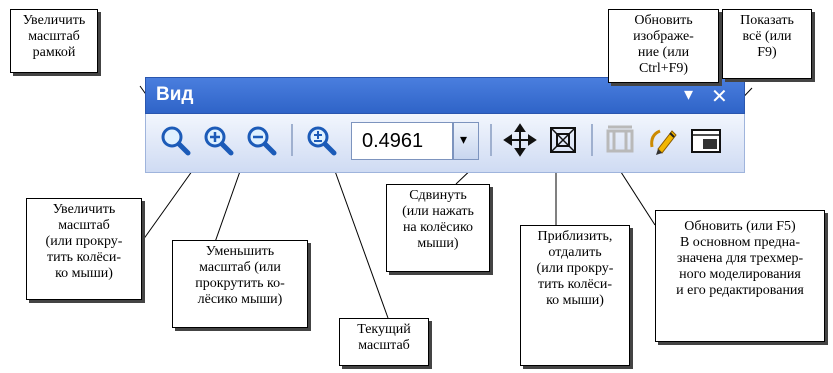  I want to click on callout-redraw: Обновить изображе- ние (или Ctrl+F9), so click(663, 46).